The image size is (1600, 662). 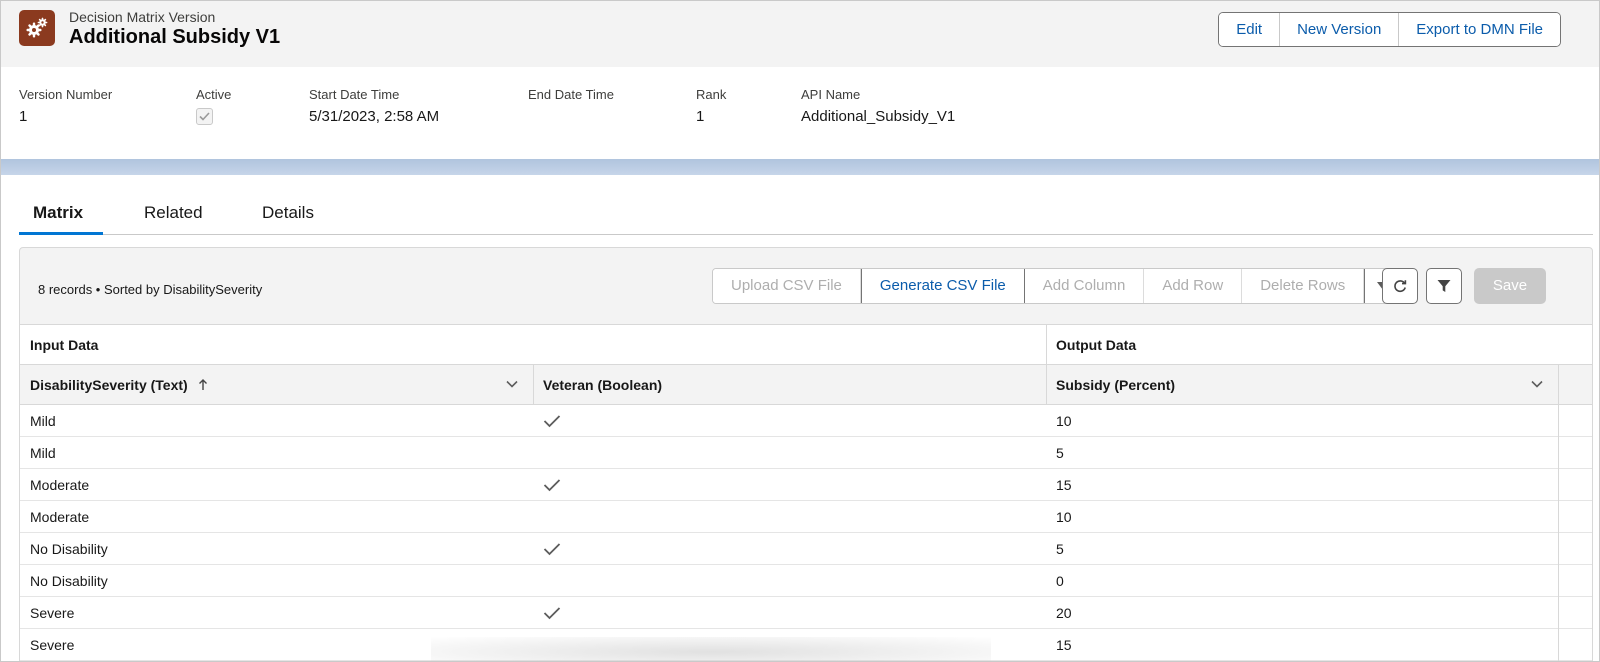 I want to click on add-row-button: Add Row, so click(x=1193, y=286).